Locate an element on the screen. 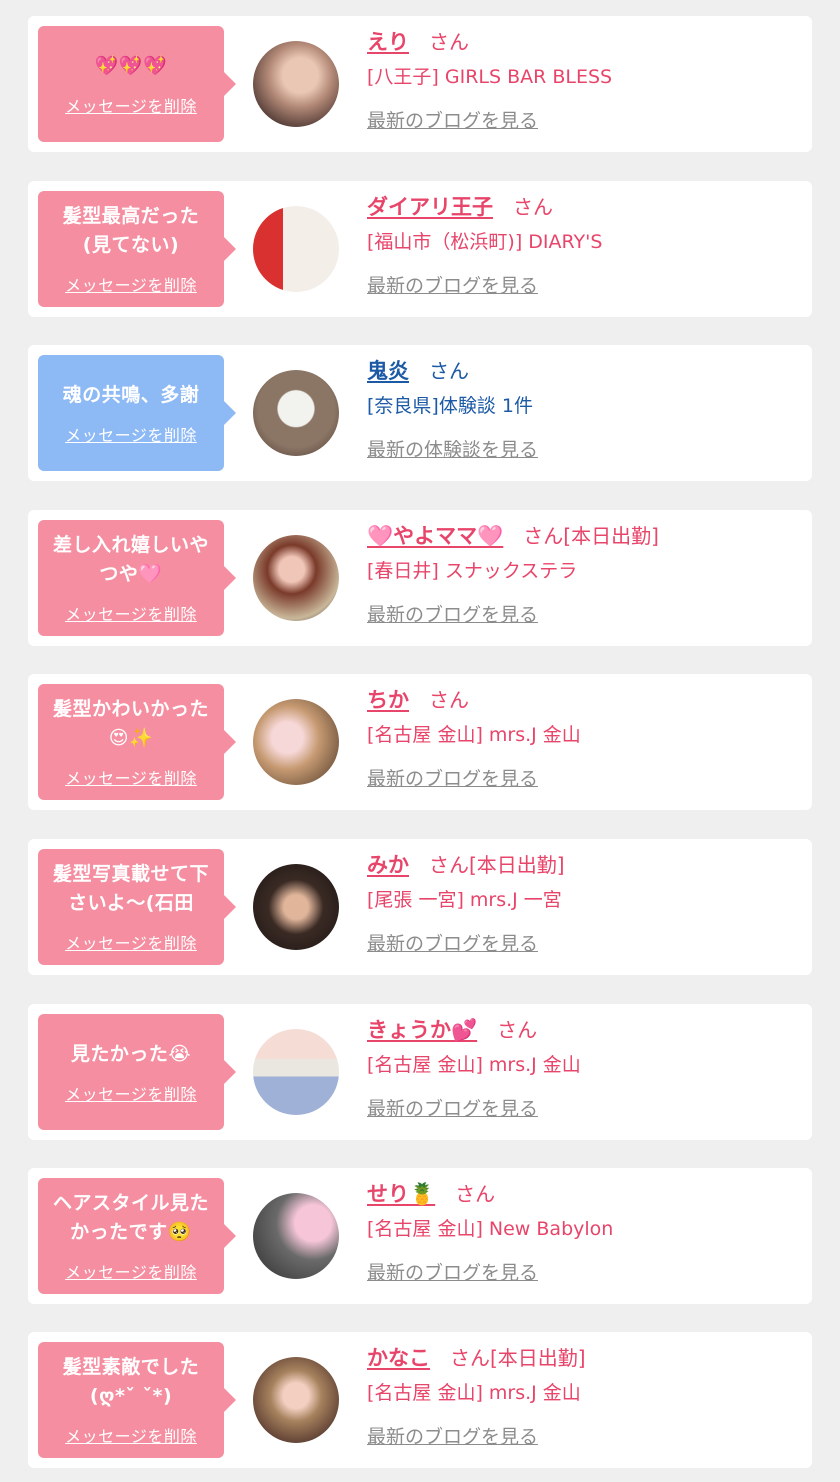 Image resolution: width=840 pixels, height=1482 pixels. message-text: 髪型素敵でした (ღ*ˇ ˇ*) is located at coordinates (131, 1381).